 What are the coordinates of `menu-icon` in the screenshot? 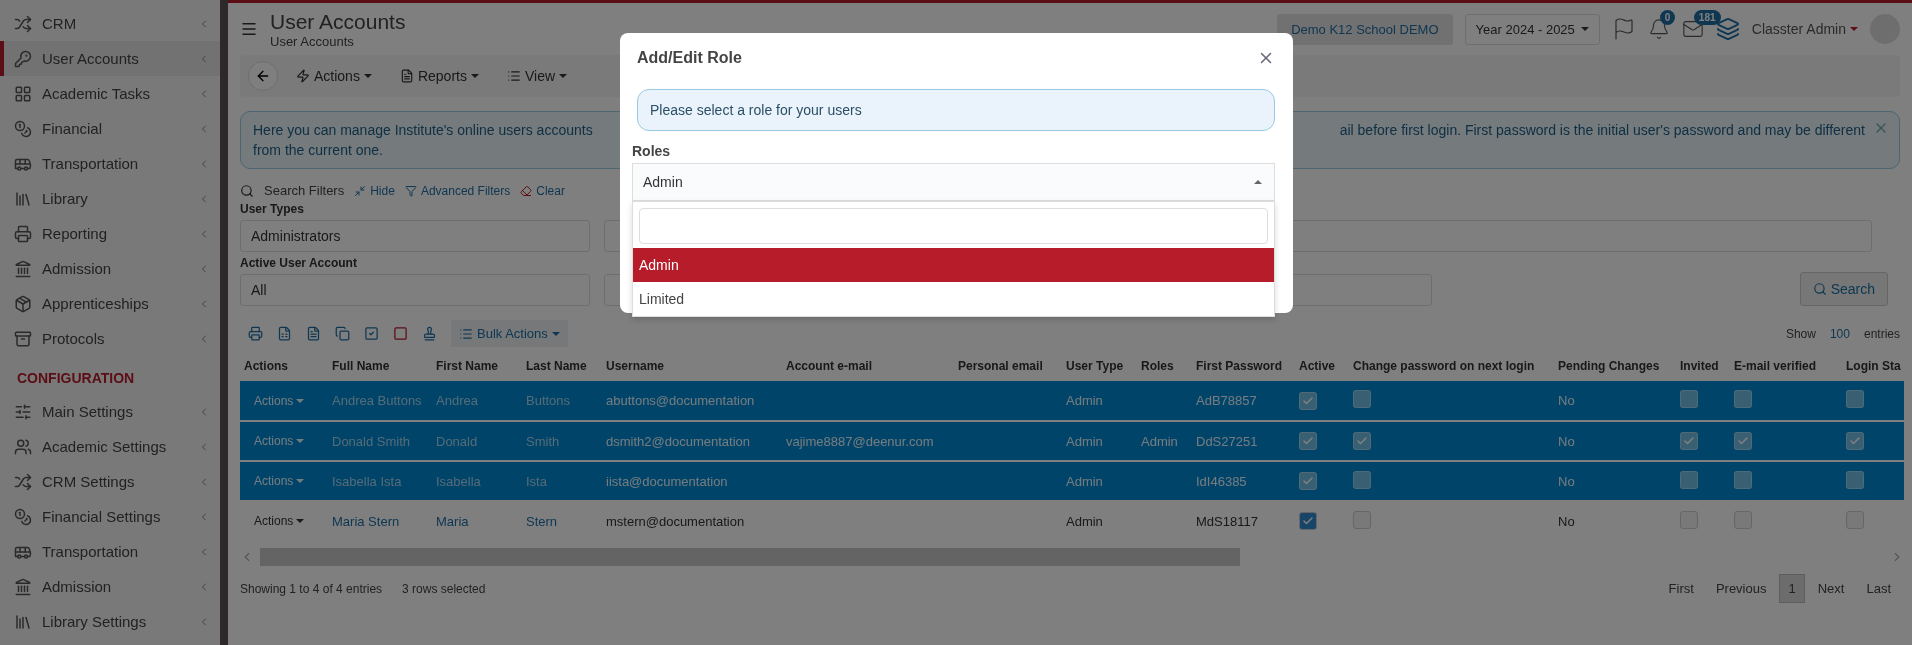 It's located at (249, 29).